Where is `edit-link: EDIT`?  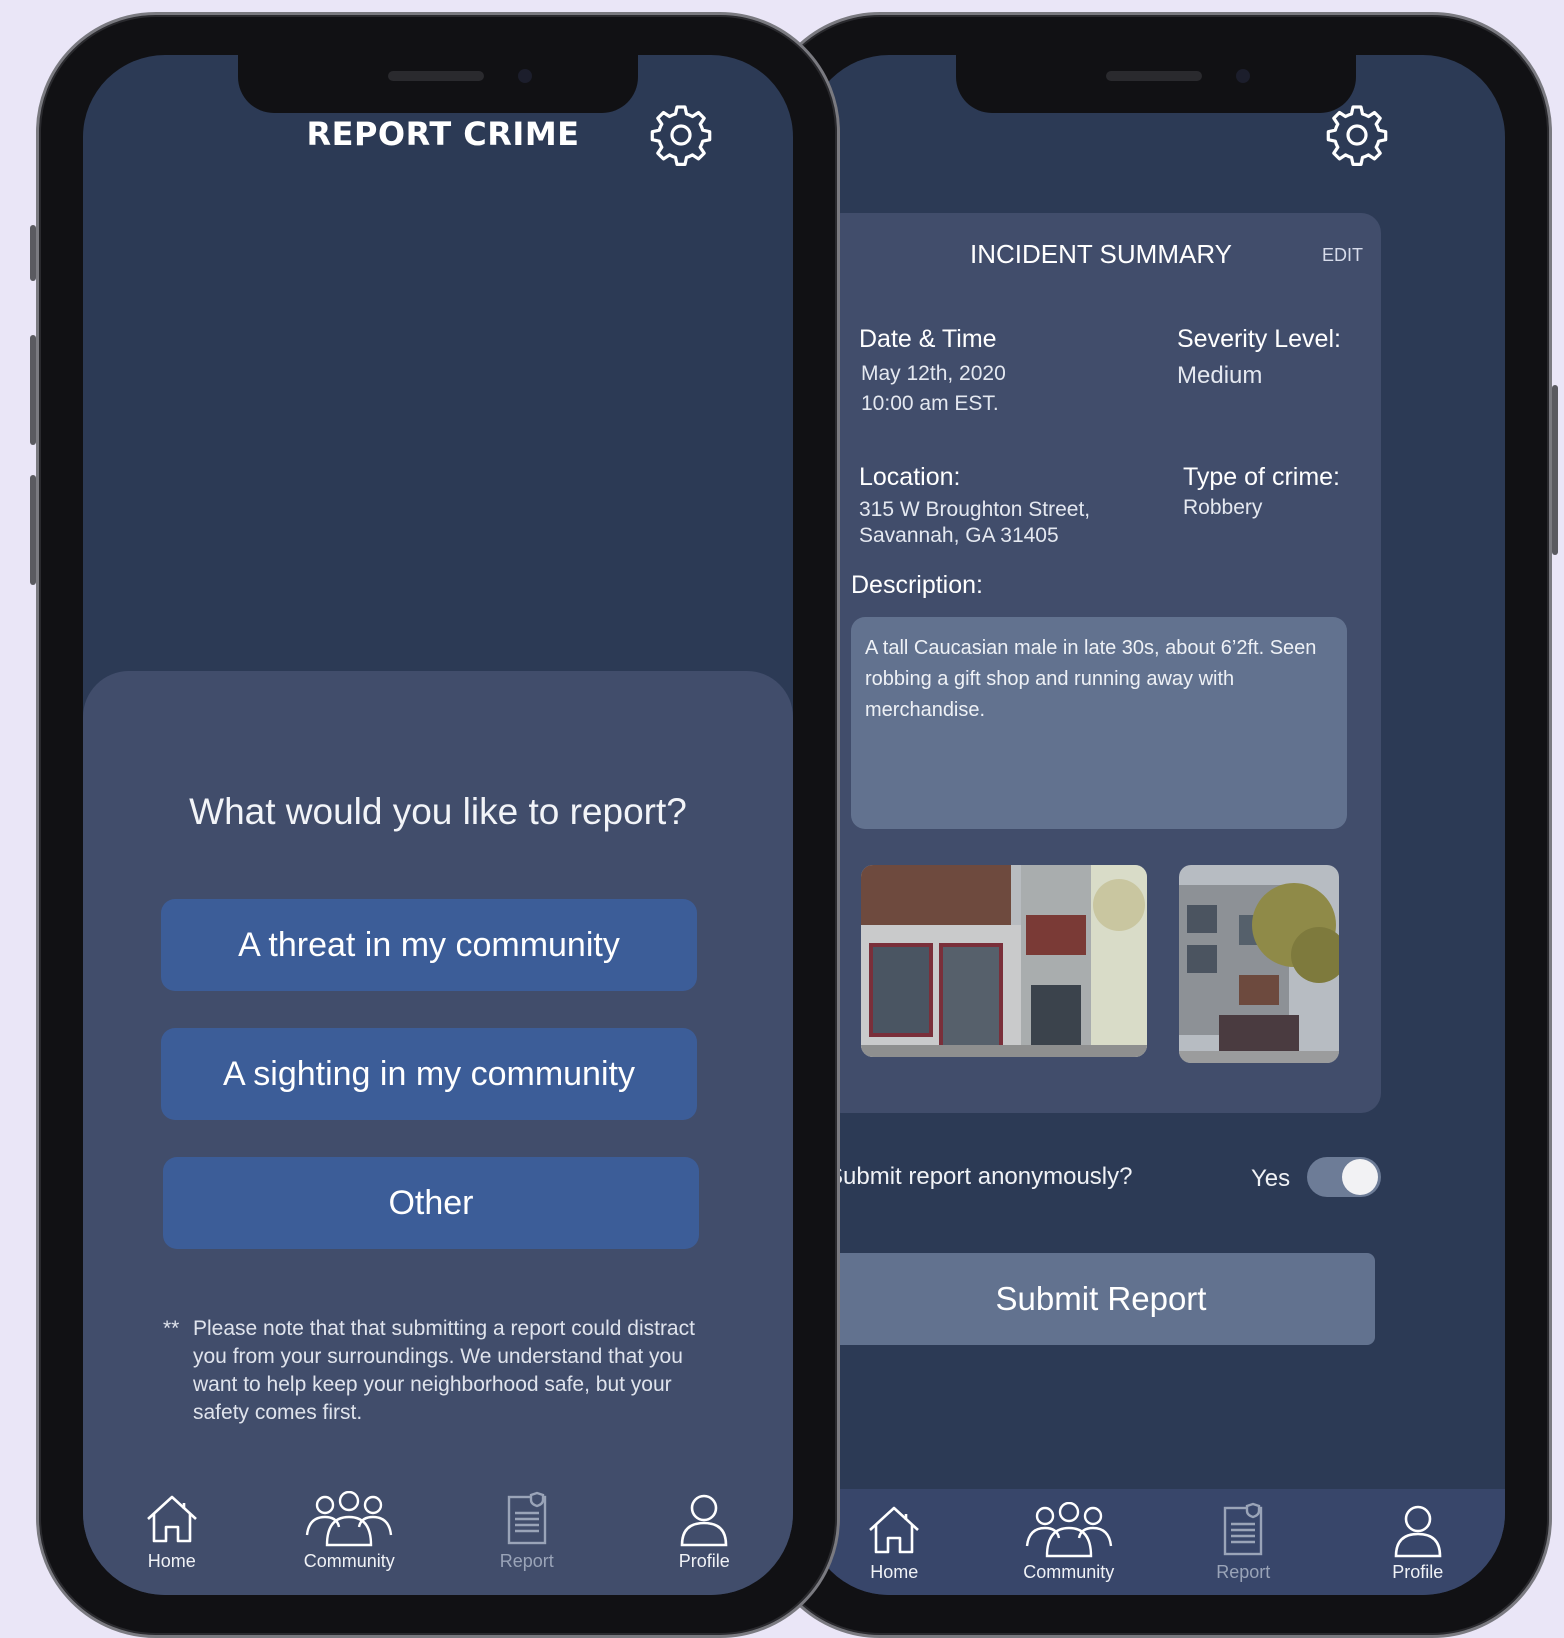
edit-link: EDIT is located at coordinates (1342, 255).